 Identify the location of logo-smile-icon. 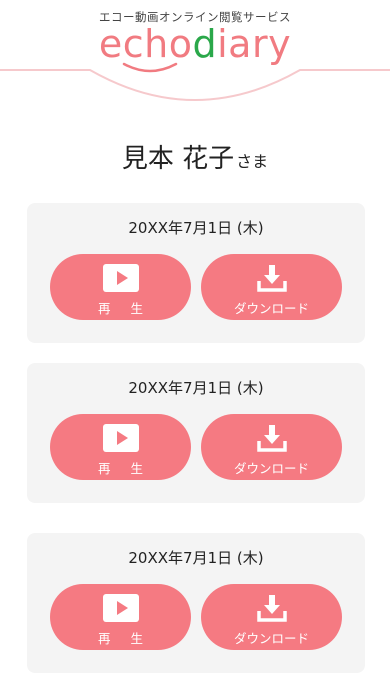
(150, 67).